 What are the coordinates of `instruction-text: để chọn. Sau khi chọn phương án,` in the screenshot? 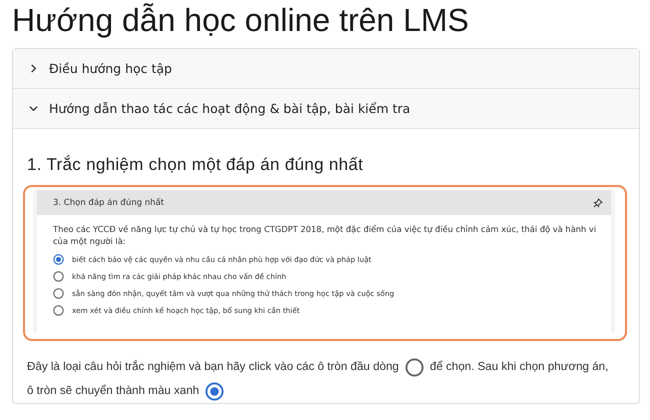 It's located at (519, 367).